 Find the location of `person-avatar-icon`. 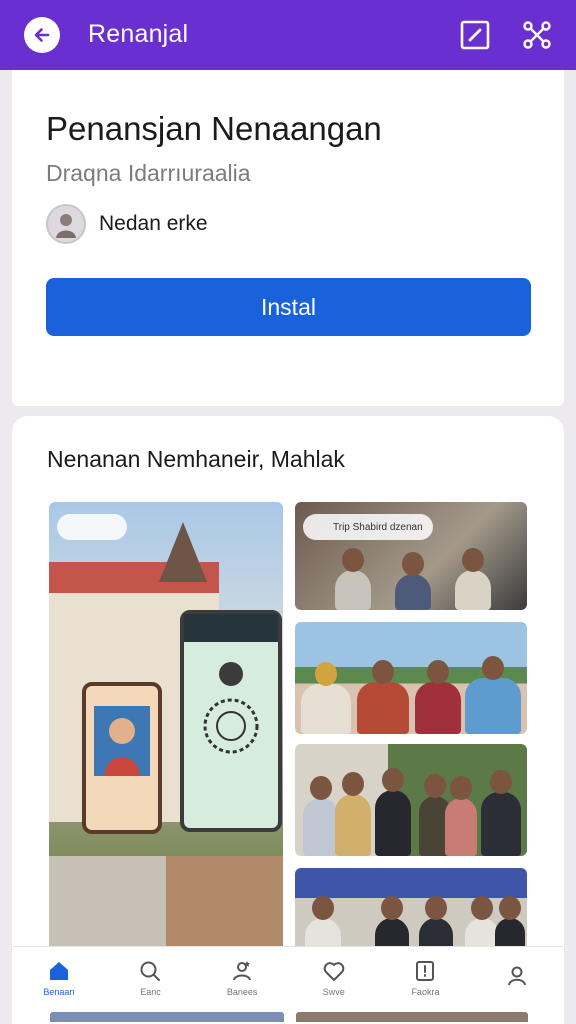

person-avatar-icon is located at coordinates (66, 226).